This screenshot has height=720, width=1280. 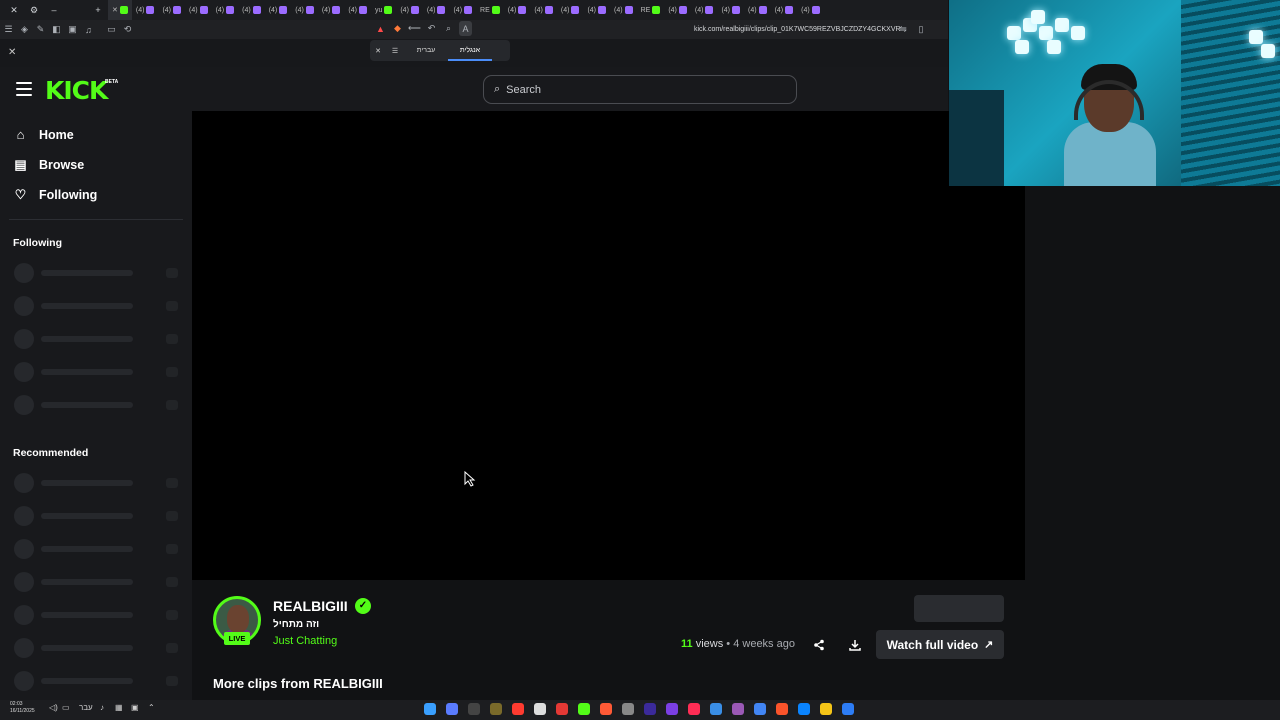 What do you see at coordinates (921, 29) in the screenshot?
I see `bookmark-icon: ▯` at bounding box center [921, 29].